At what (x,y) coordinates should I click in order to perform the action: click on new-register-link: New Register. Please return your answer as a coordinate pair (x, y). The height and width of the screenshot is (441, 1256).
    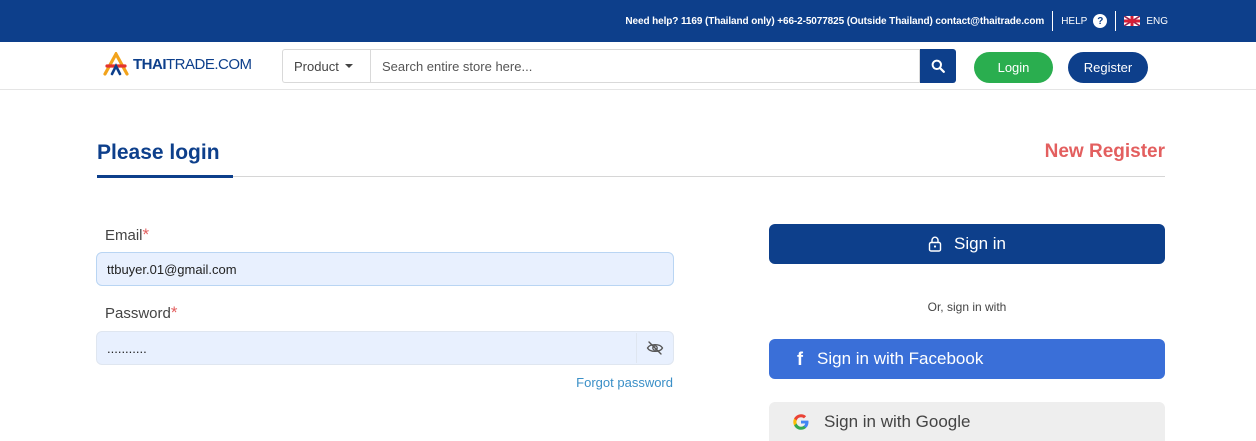
    Looking at the image, I should click on (1105, 152).